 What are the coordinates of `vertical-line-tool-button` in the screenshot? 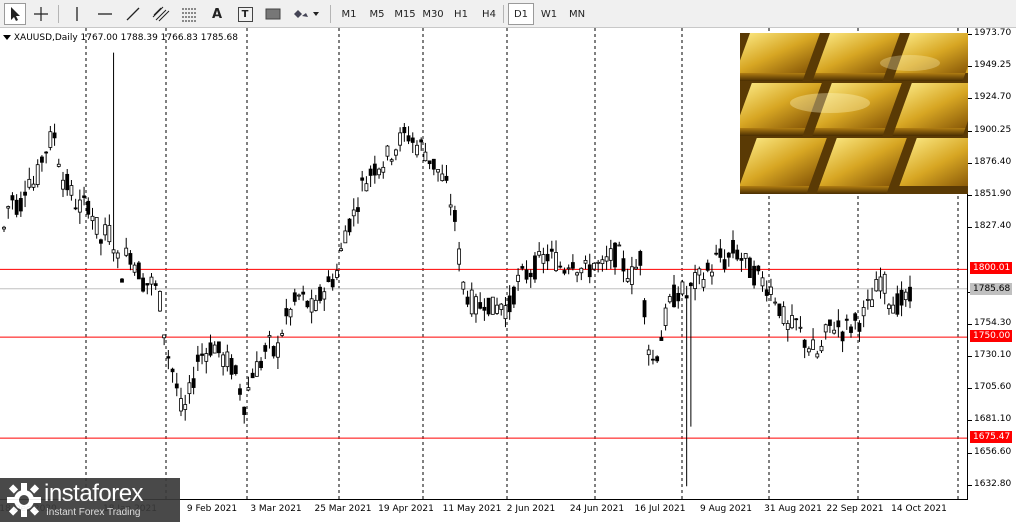 It's located at (77, 14).